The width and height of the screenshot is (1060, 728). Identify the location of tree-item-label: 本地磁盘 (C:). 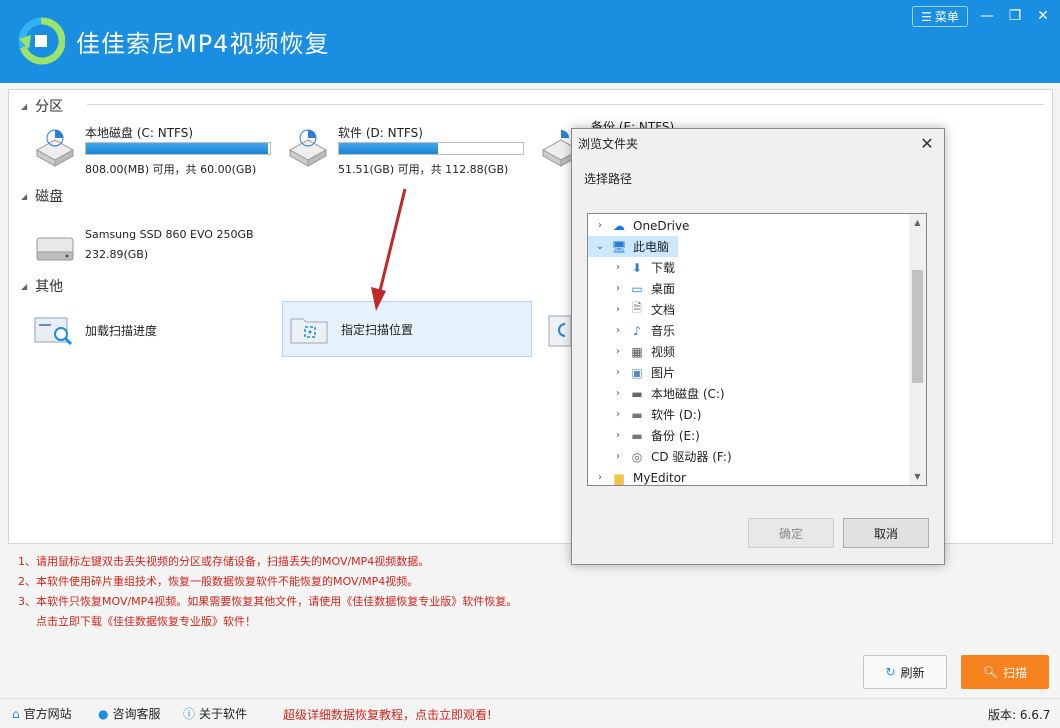
(688, 394).